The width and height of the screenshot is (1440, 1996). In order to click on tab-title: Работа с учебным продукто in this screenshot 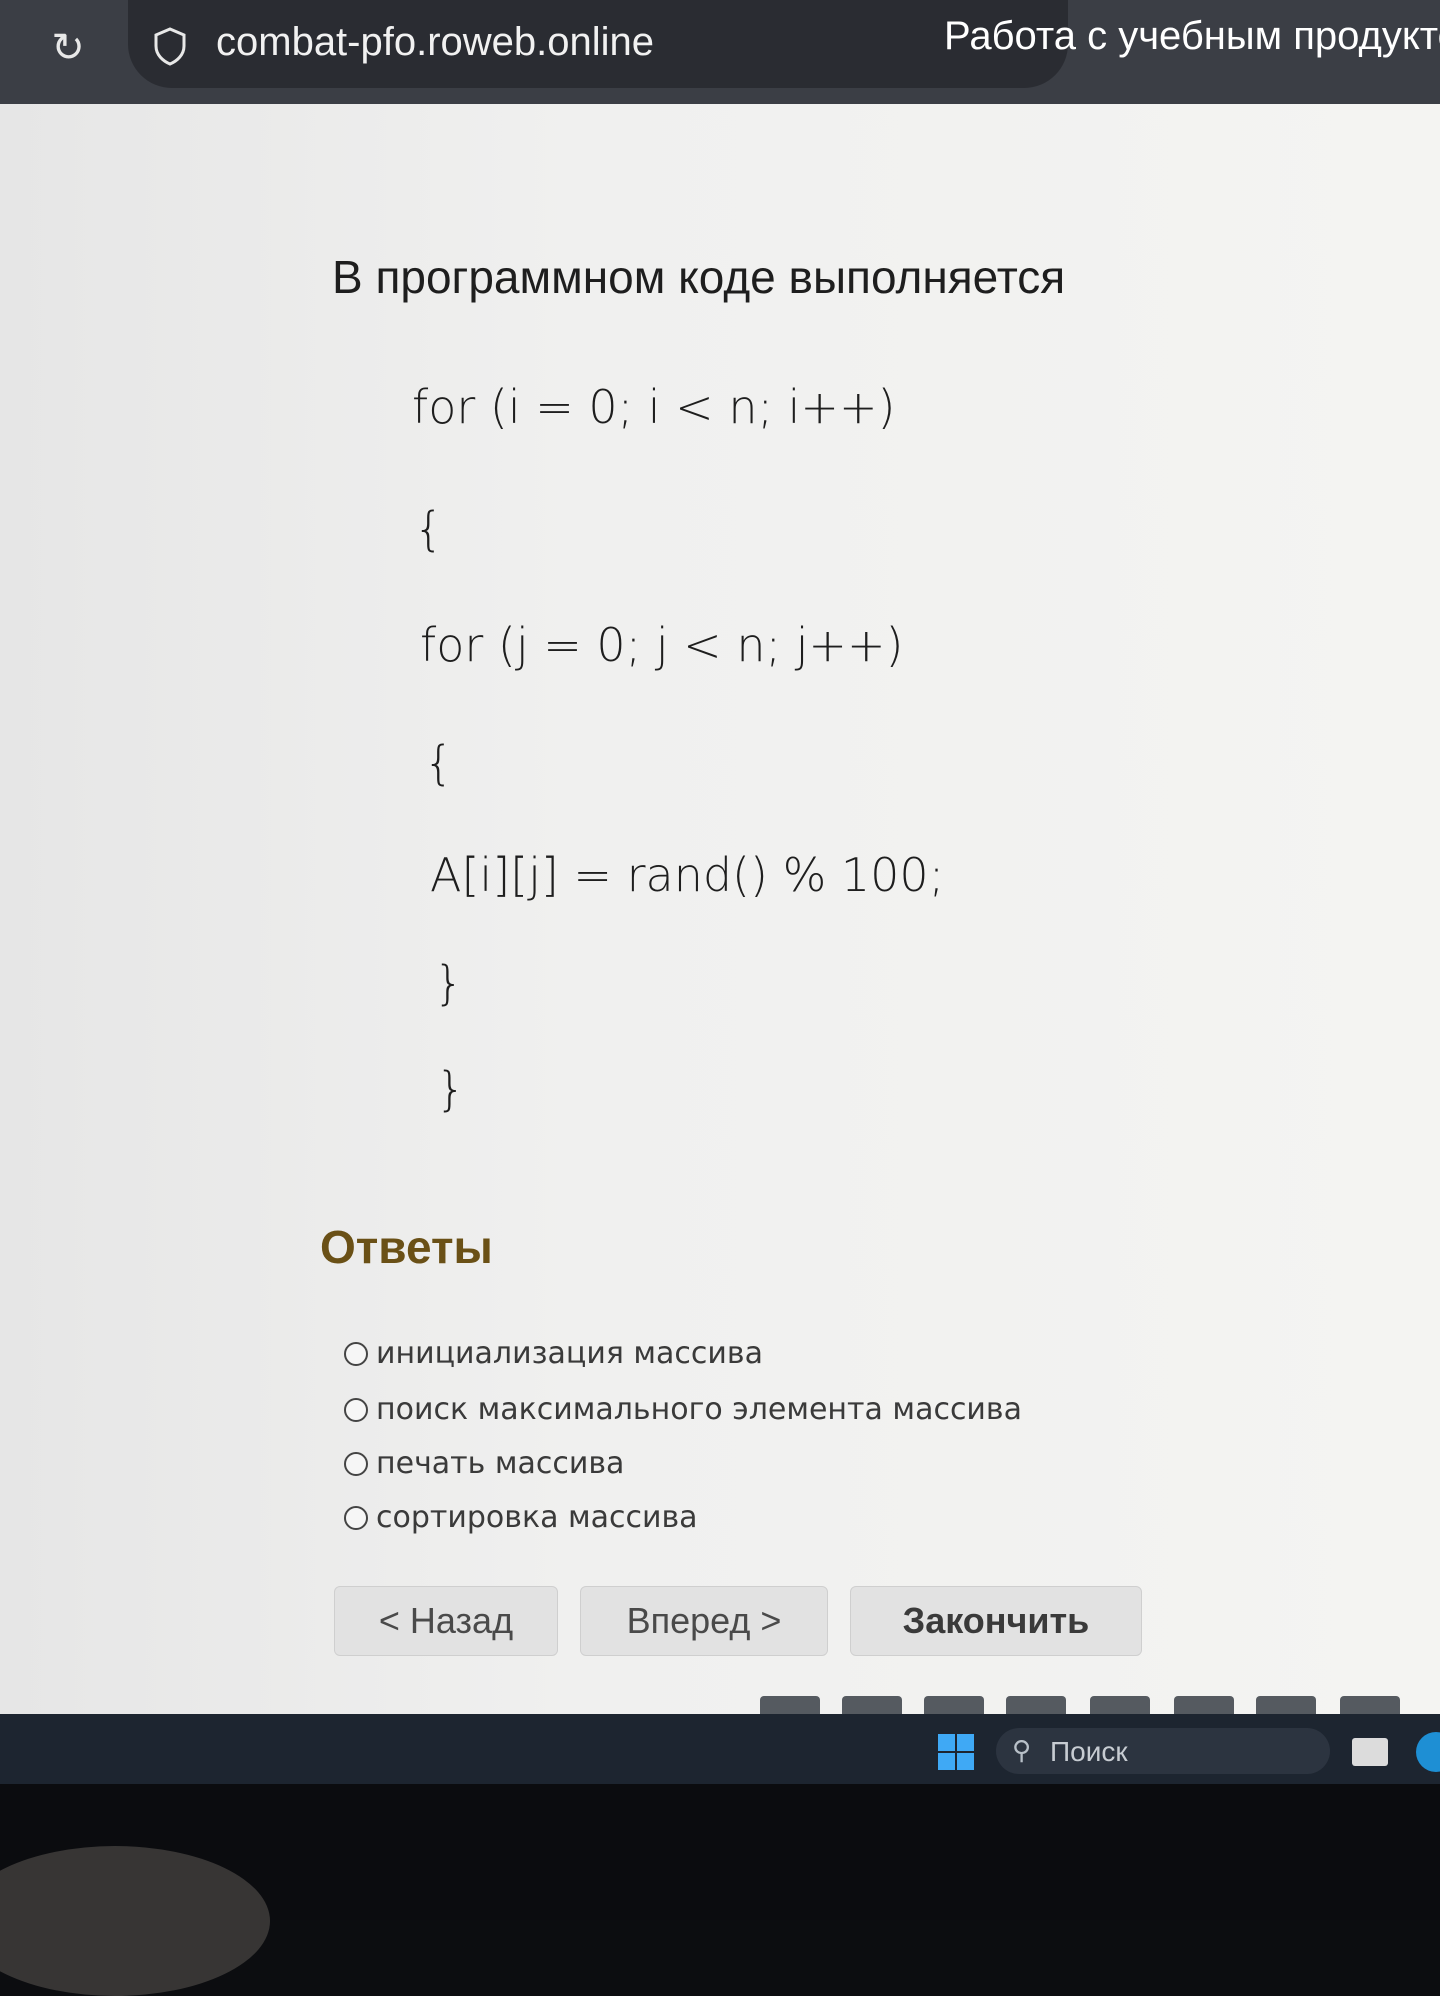, I will do `click(1192, 36)`.